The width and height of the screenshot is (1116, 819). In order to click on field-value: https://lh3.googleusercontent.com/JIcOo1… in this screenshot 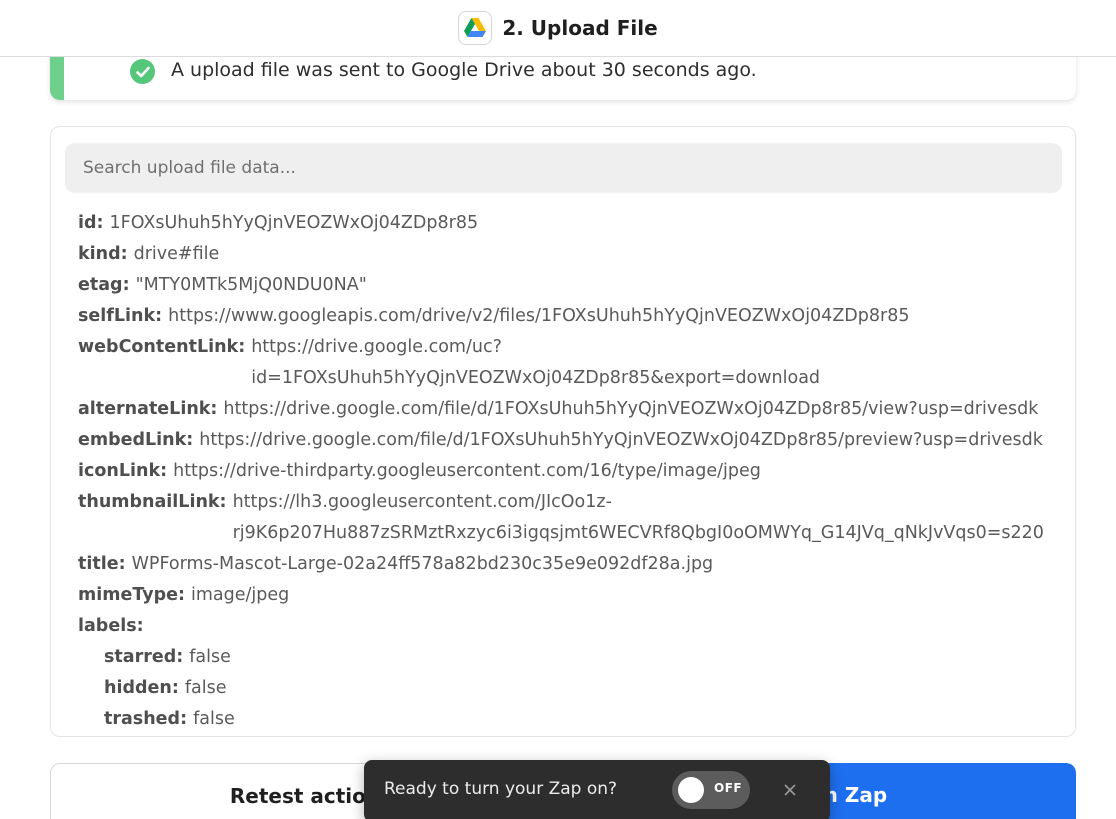, I will do `click(638, 518)`.